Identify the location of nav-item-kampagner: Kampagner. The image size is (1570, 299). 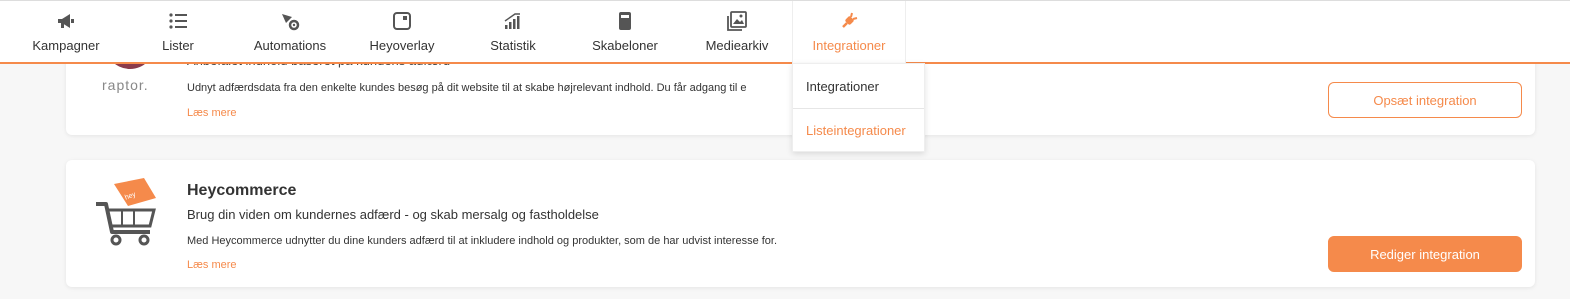
(66, 32).